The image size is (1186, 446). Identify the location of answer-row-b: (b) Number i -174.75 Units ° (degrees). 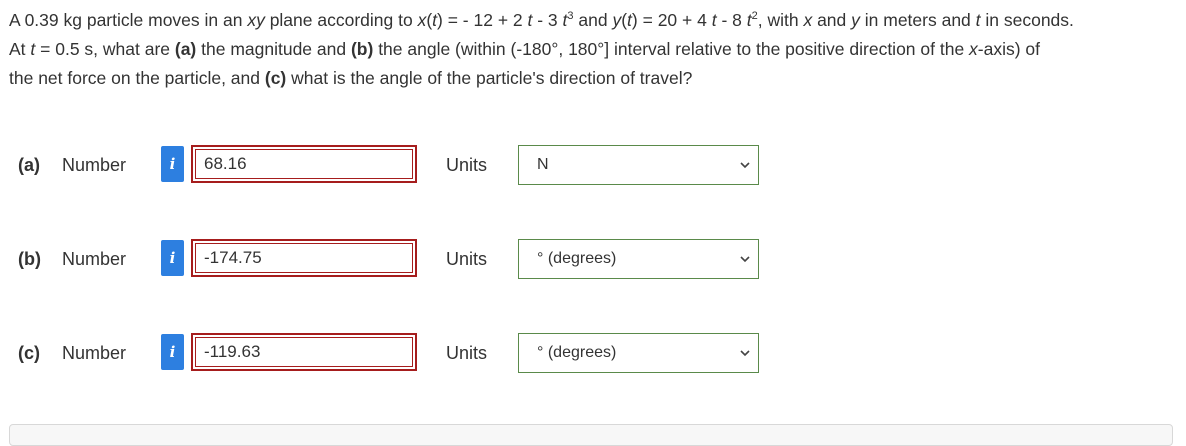
(593, 259).